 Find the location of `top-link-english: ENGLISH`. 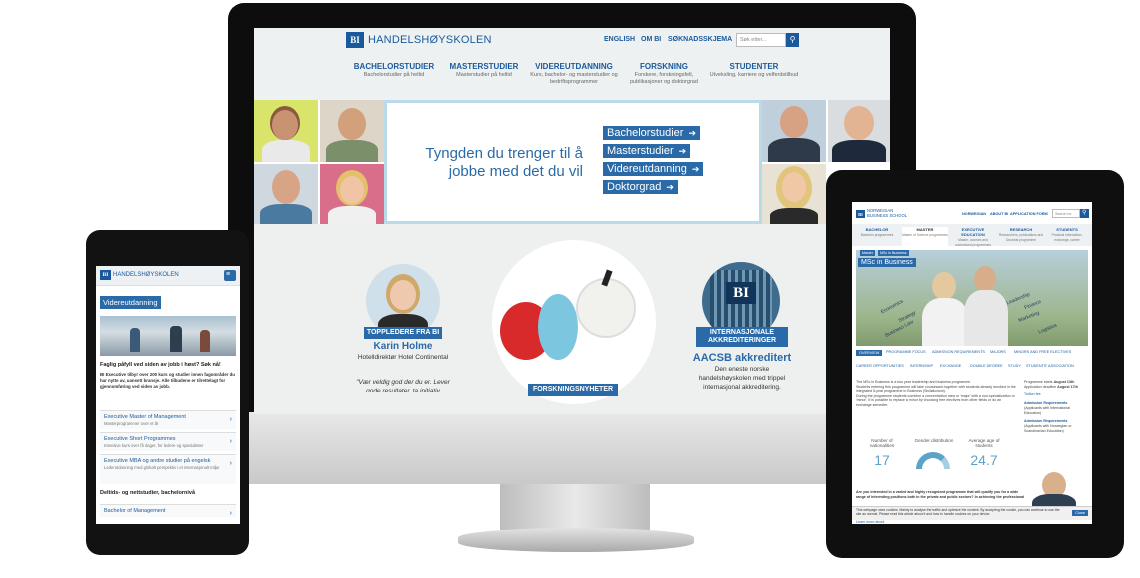

top-link-english: ENGLISH is located at coordinates (619, 39).